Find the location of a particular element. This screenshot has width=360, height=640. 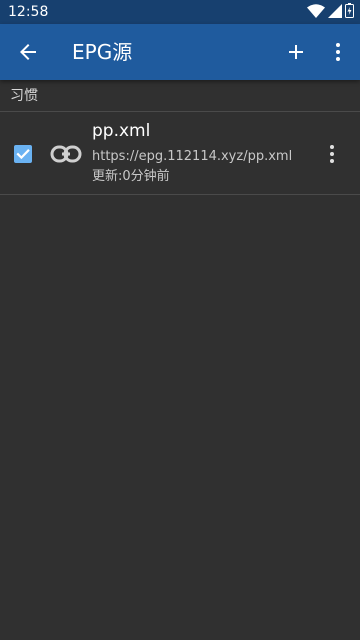

source-checkbox is located at coordinates (23, 154).